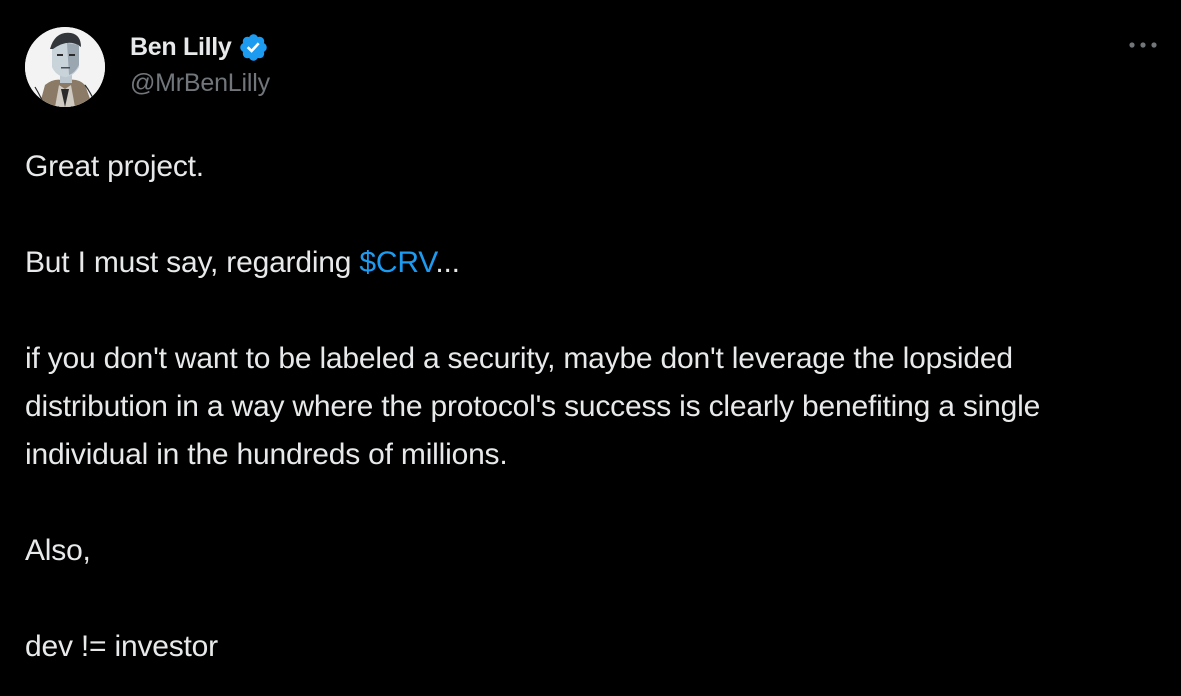 The height and width of the screenshot is (696, 1181). I want to click on tweet-line-5: dev != investor, so click(121, 646).